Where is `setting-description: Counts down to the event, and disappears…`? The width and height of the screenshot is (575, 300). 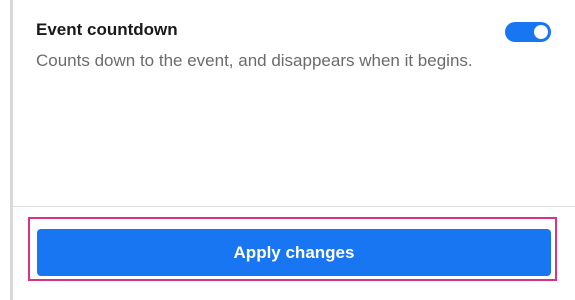 setting-description: Counts down to the event, and disappears… is located at coordinates (254, 60).